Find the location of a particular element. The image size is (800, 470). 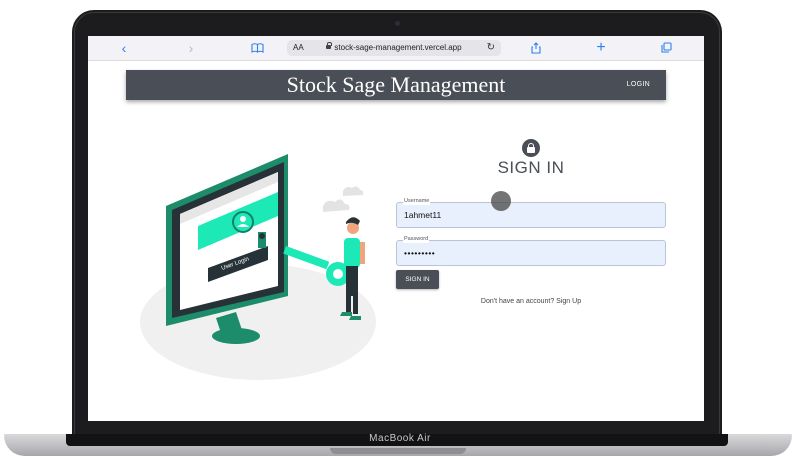

camera-icon is located at coordinates (397, 23).